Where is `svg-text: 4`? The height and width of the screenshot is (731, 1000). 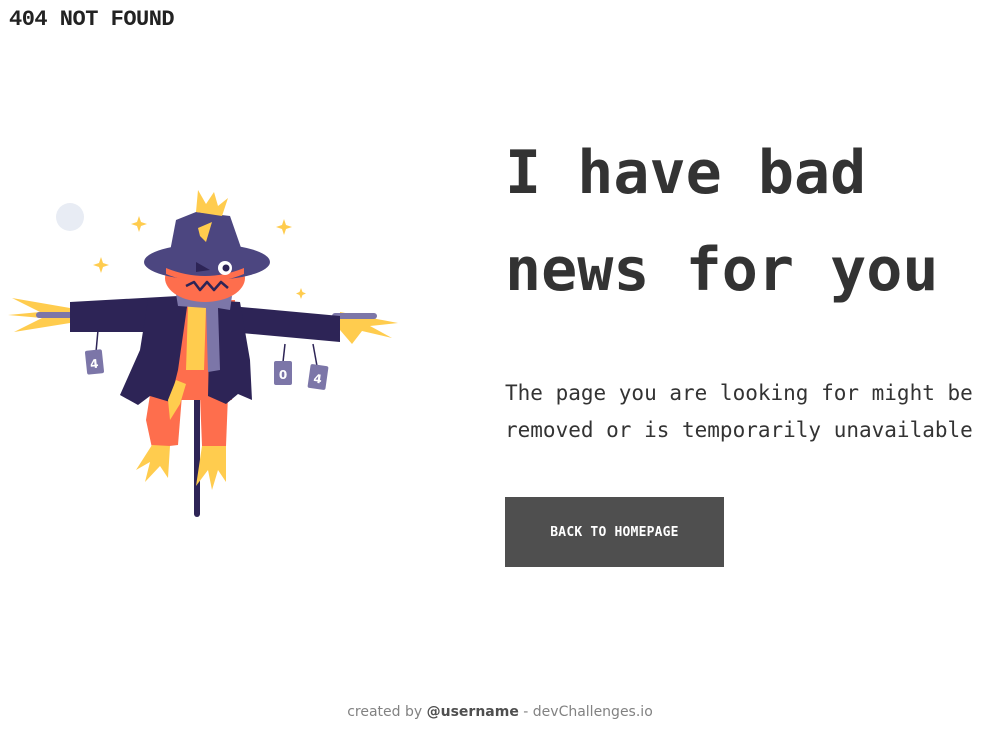 svg-text: 4 is located at coordinates (94, 364).